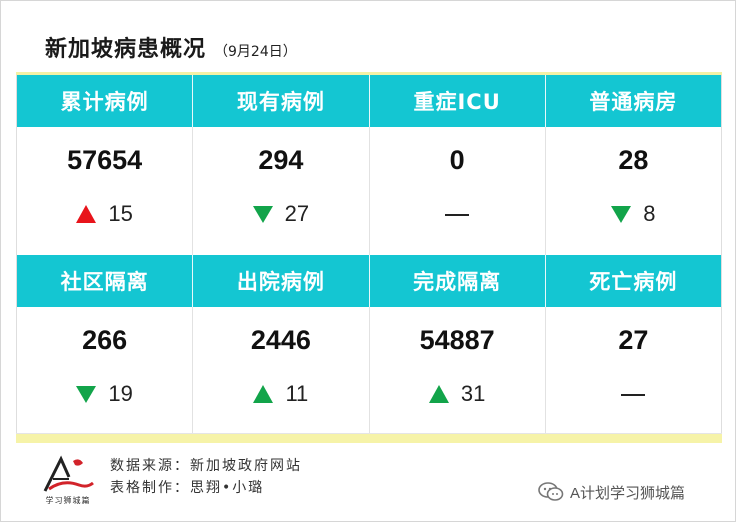  I want to click on source-credits: 数据来源：新加坡政府网站 表格制作：思翔•小璐, so click(206, 477).